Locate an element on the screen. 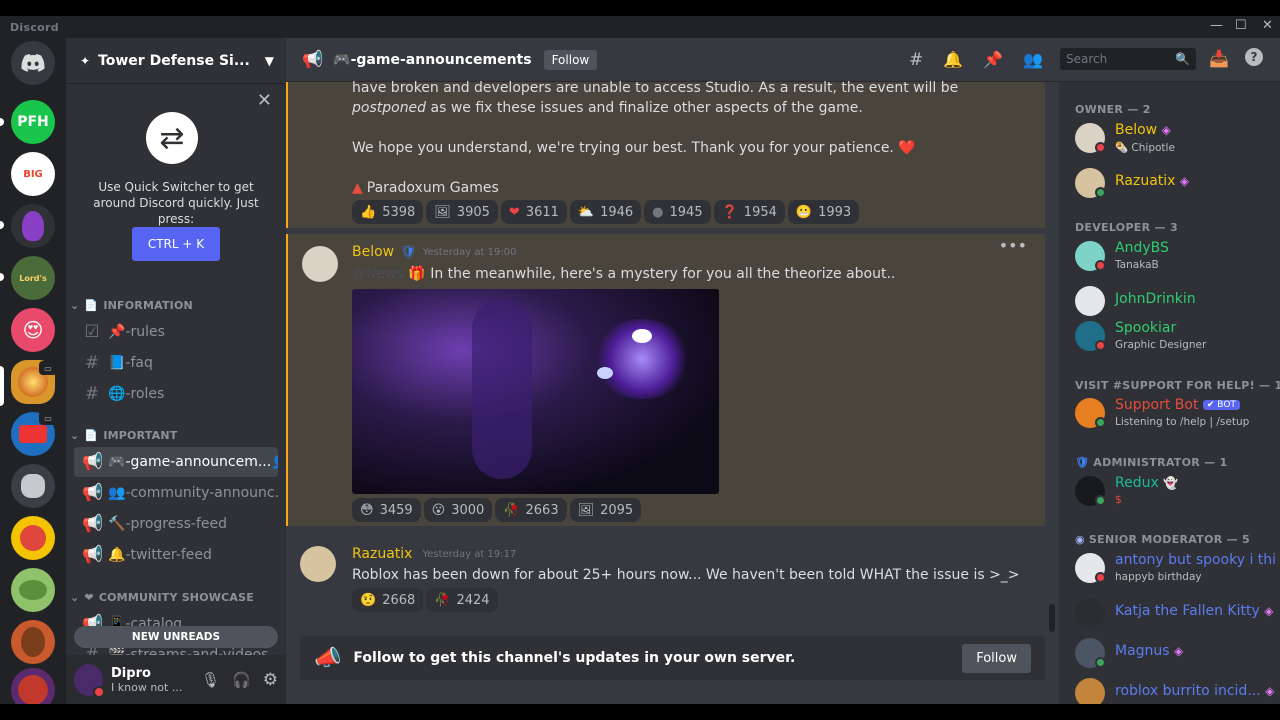 The height and width of the screenshot is (720, 1280). follow-button: Follow is located at coordinates (996, 658).